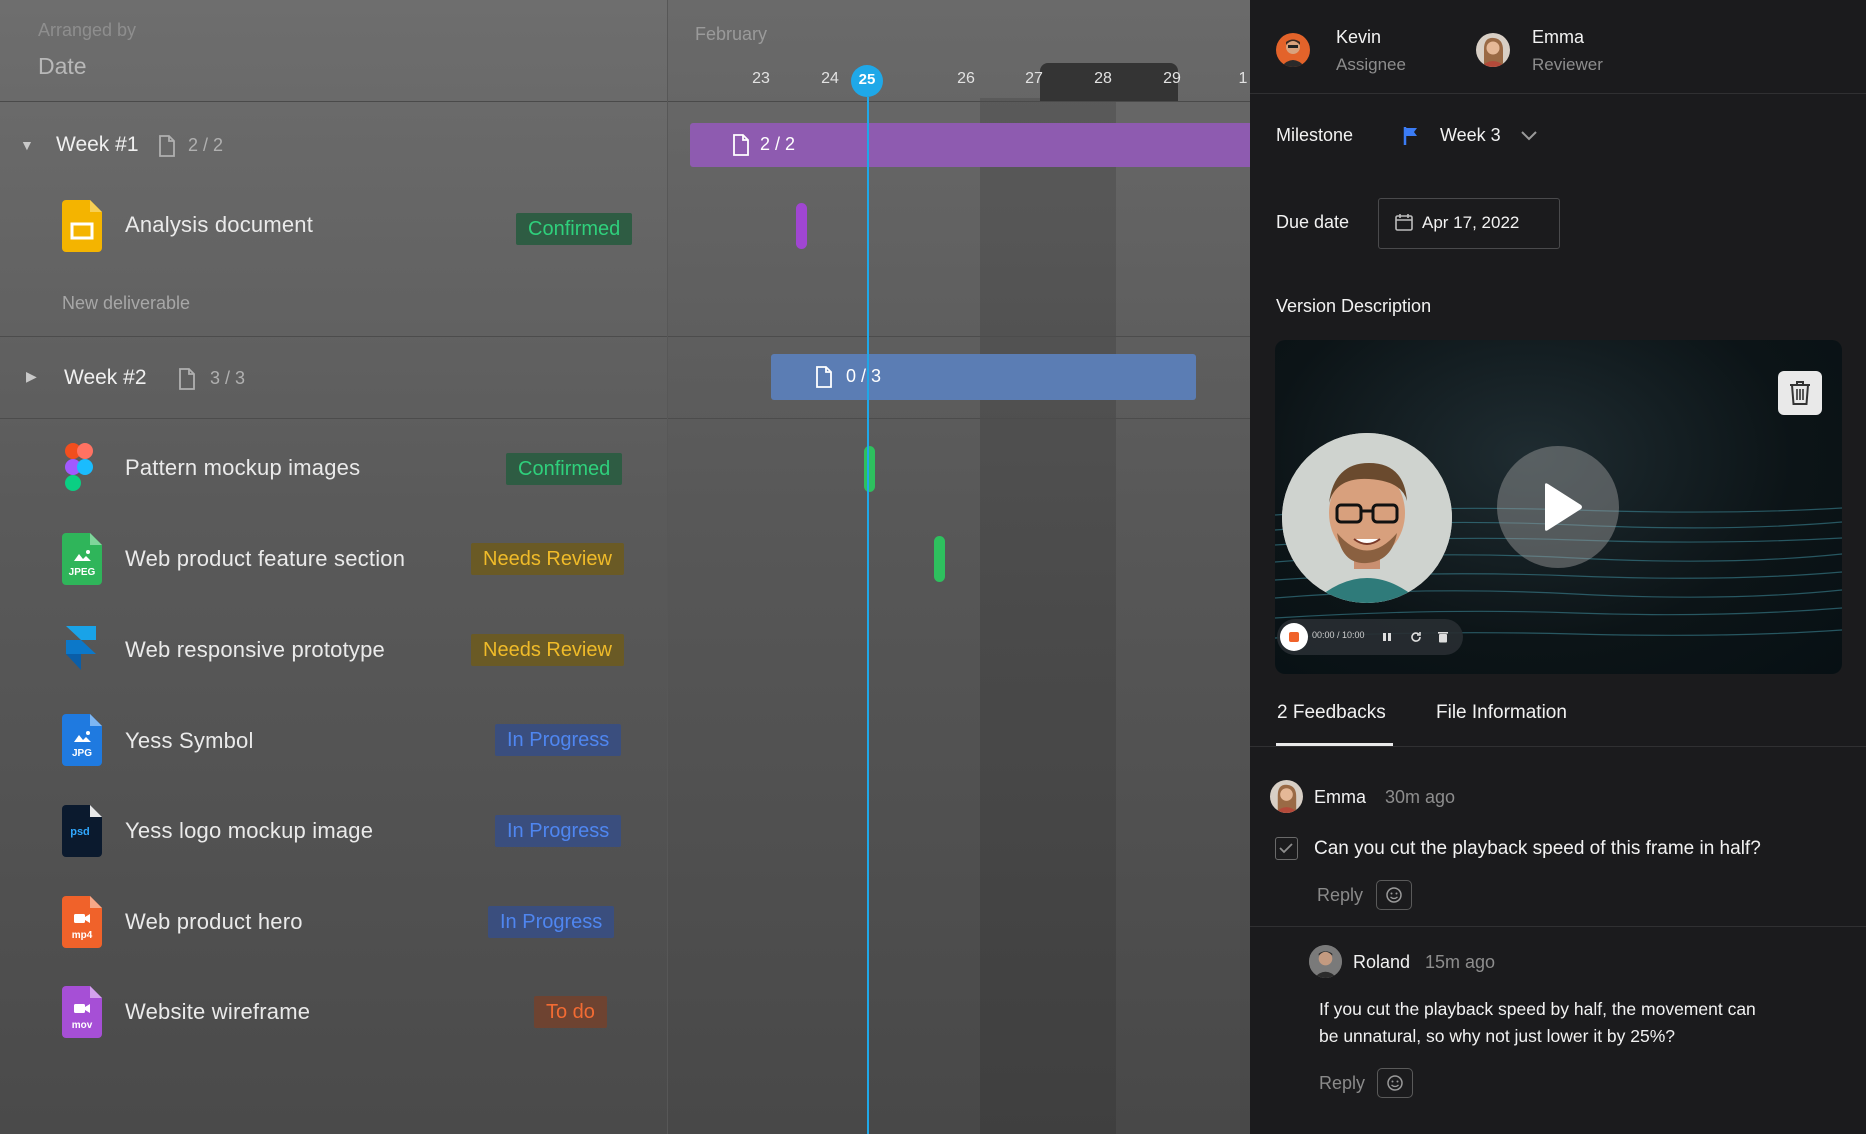 The image size is (1866, 1134). Describe the element at coordinates (219, 225) in the screenshot. I see `task-title: Analysis document` at that location.